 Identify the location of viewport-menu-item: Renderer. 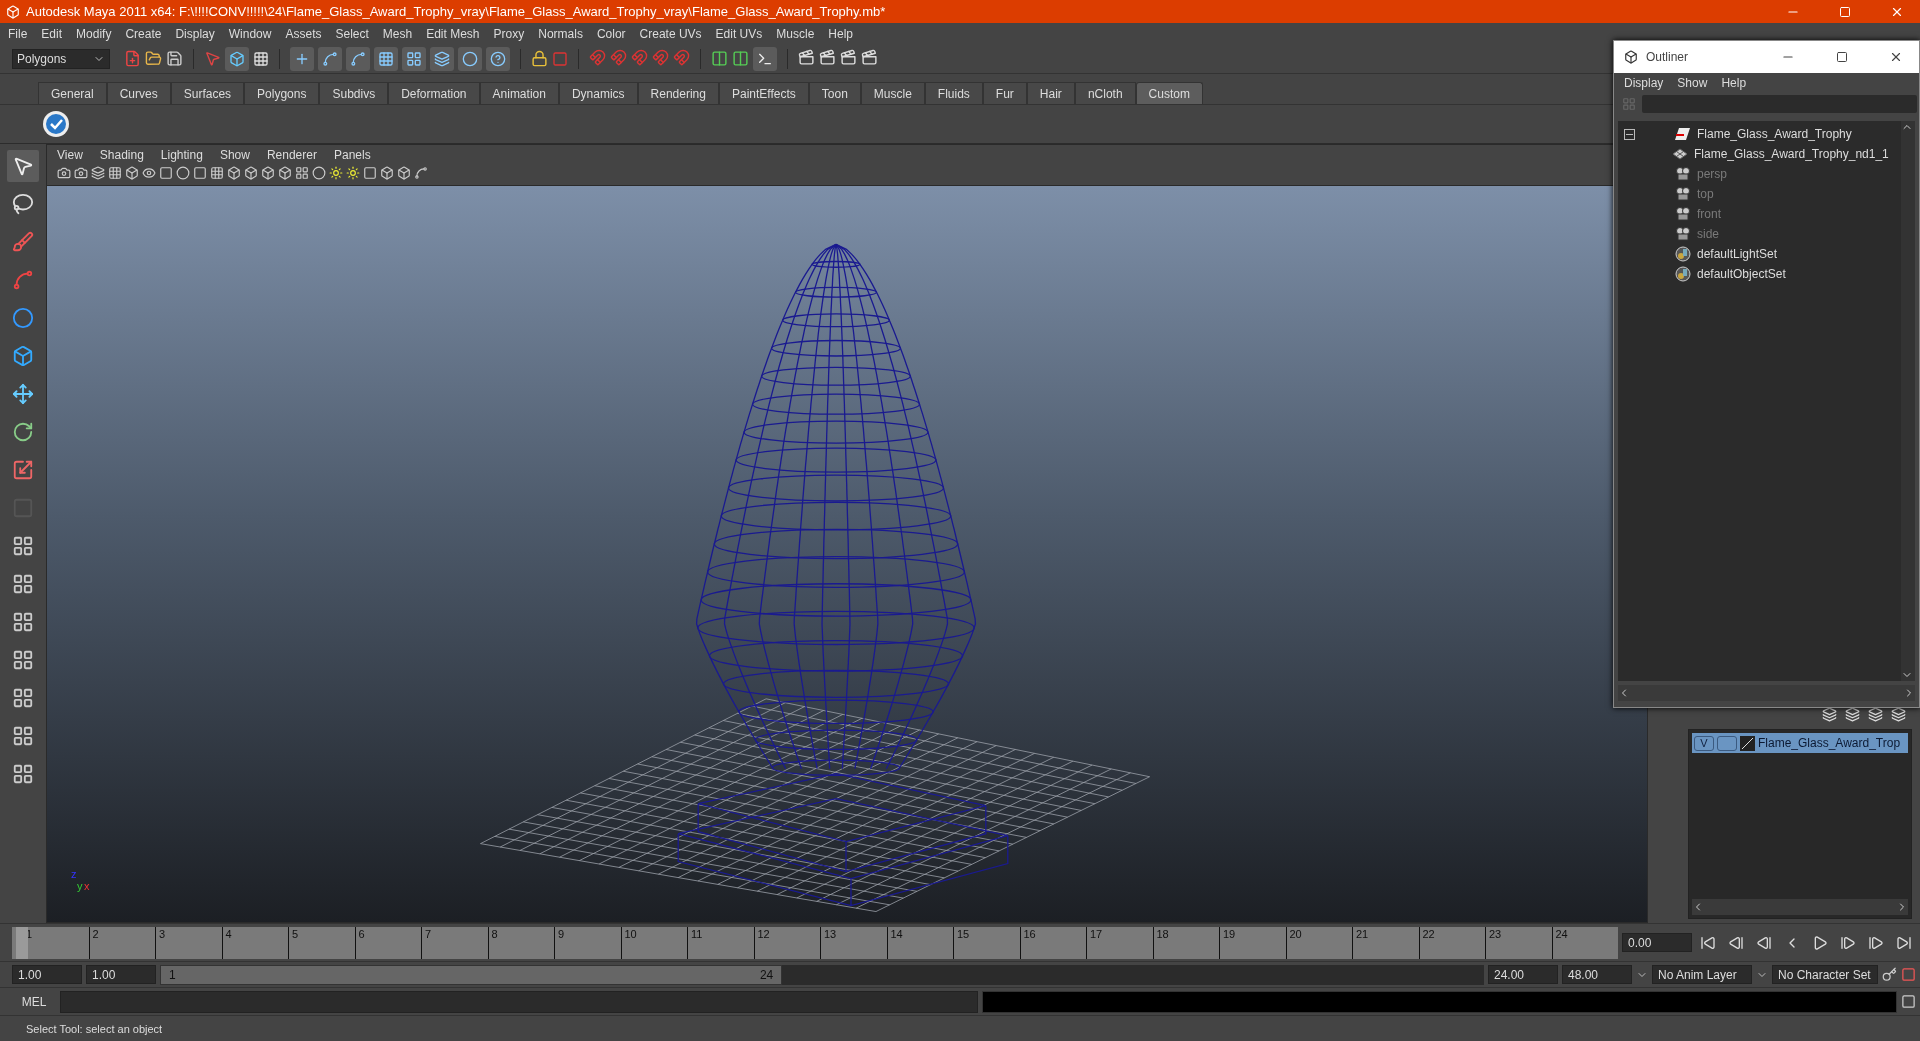
(291, 154).